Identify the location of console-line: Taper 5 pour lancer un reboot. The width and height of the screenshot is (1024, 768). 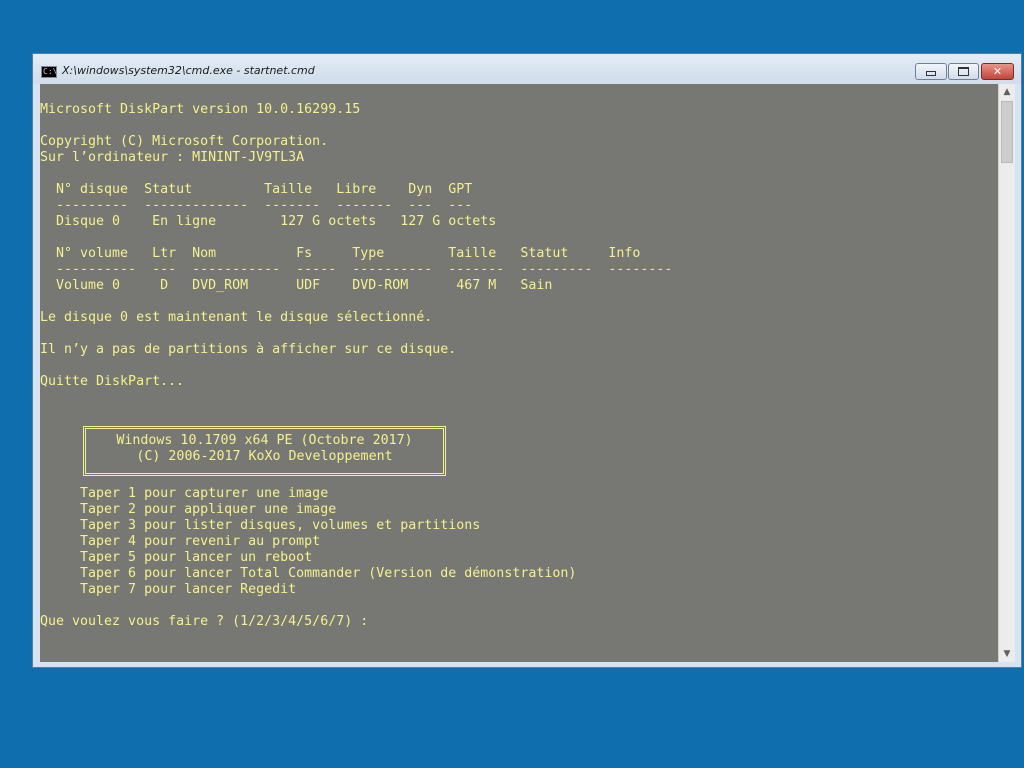
(176, 557).